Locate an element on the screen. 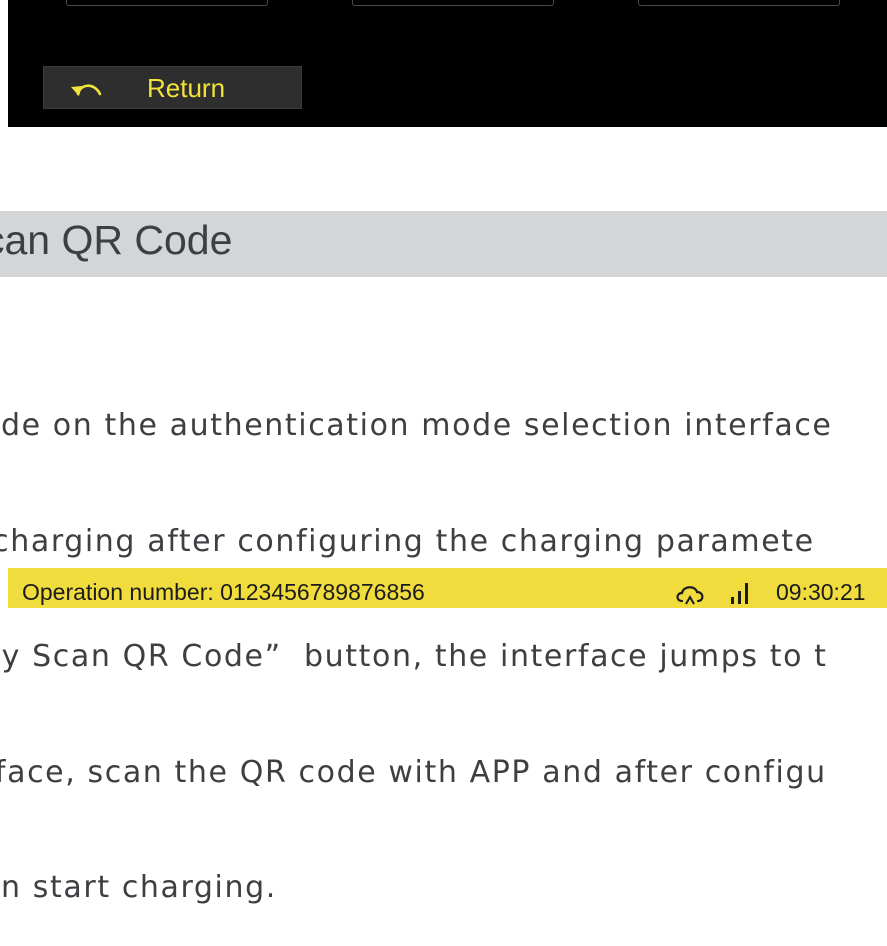 The height and width of the screenshot is (946, 887). charger-screen-top: Return is located at coordinates (447, 63).